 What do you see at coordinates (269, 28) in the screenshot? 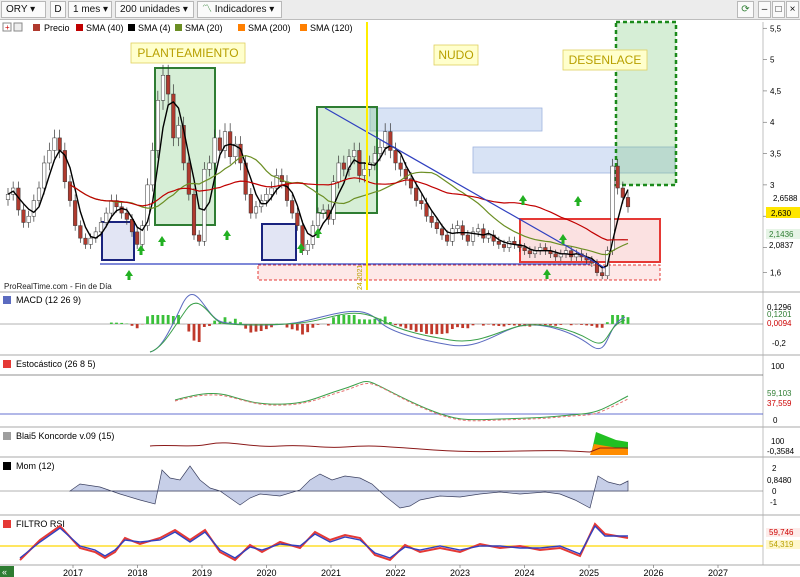
I see `legend-sma200: SMA (200)` at bounding box center [269, 28].